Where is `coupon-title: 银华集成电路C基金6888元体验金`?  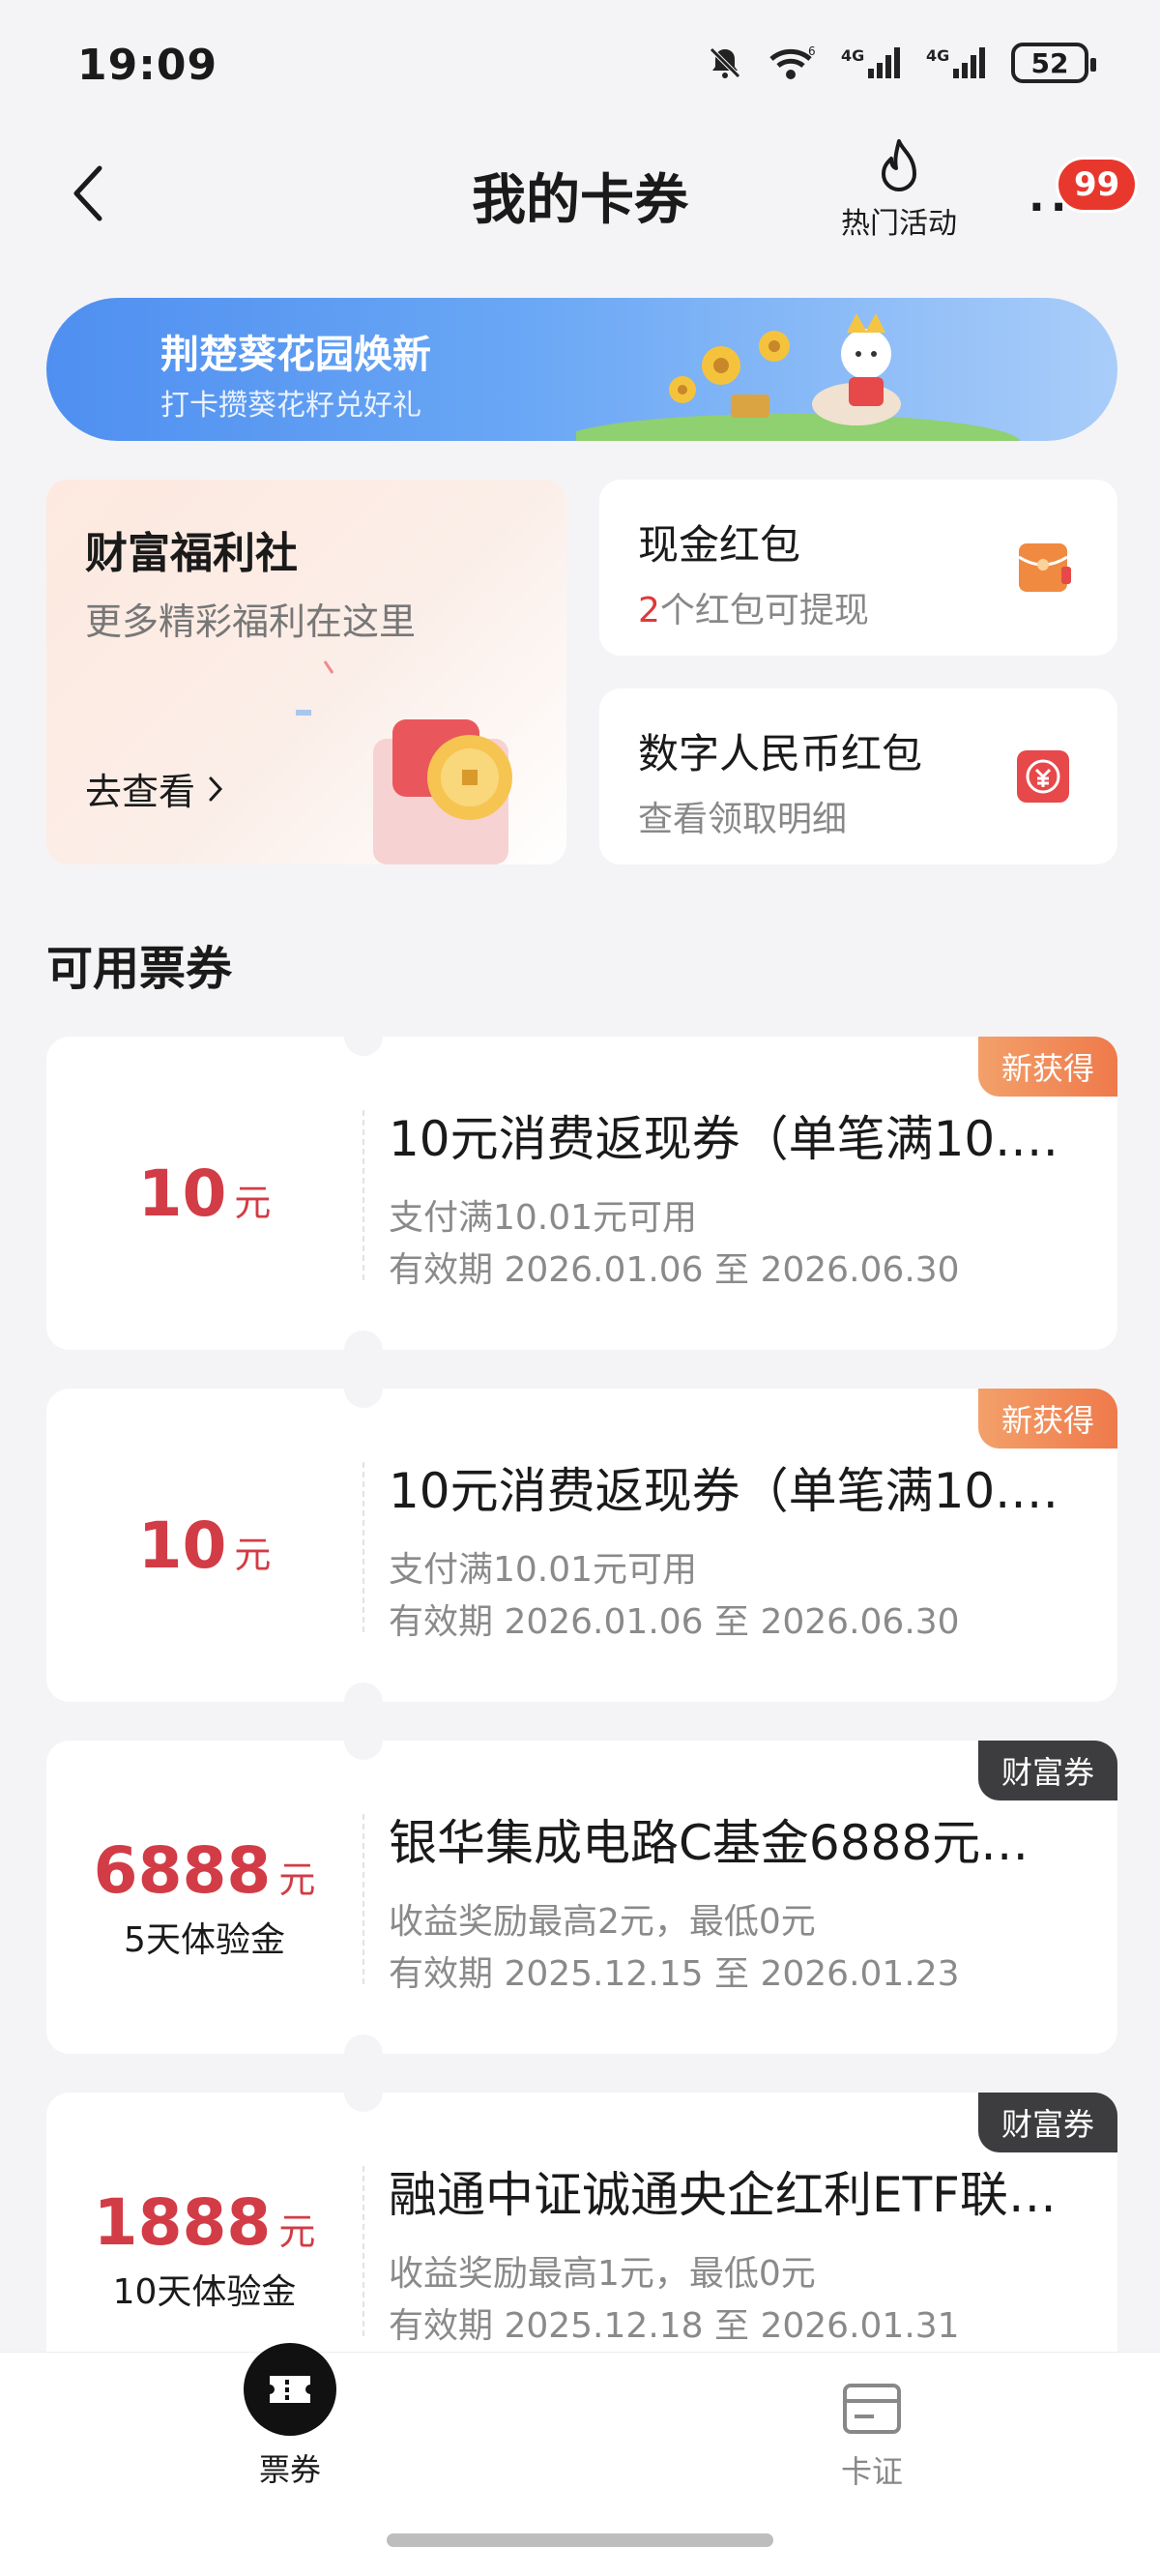
coupon-title: 银华集成电路C基金6888元体验金 is located at coordinates (727, 1843).